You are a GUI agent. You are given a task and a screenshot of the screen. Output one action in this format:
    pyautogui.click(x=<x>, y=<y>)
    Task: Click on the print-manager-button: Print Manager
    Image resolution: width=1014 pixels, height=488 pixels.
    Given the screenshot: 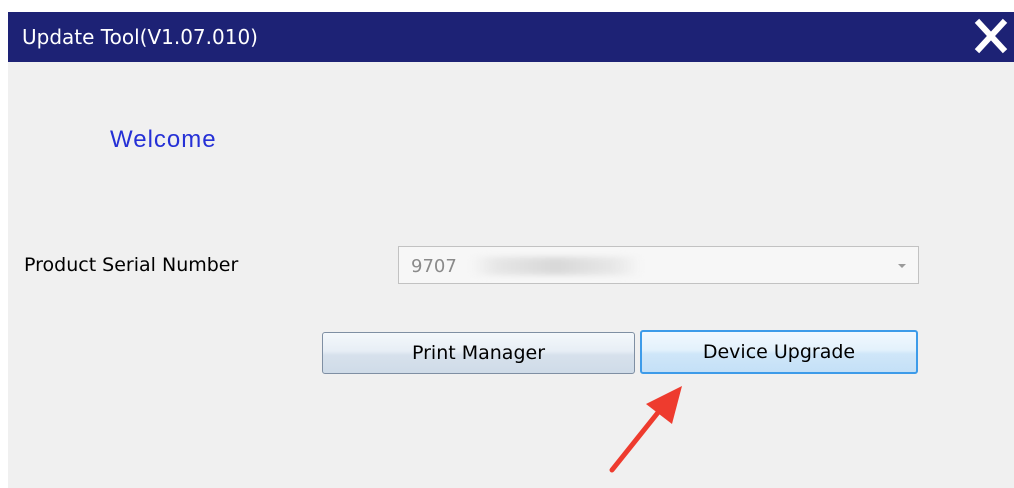 What is the action you would take?
    pyautogui.click(x=478, y=353)
    